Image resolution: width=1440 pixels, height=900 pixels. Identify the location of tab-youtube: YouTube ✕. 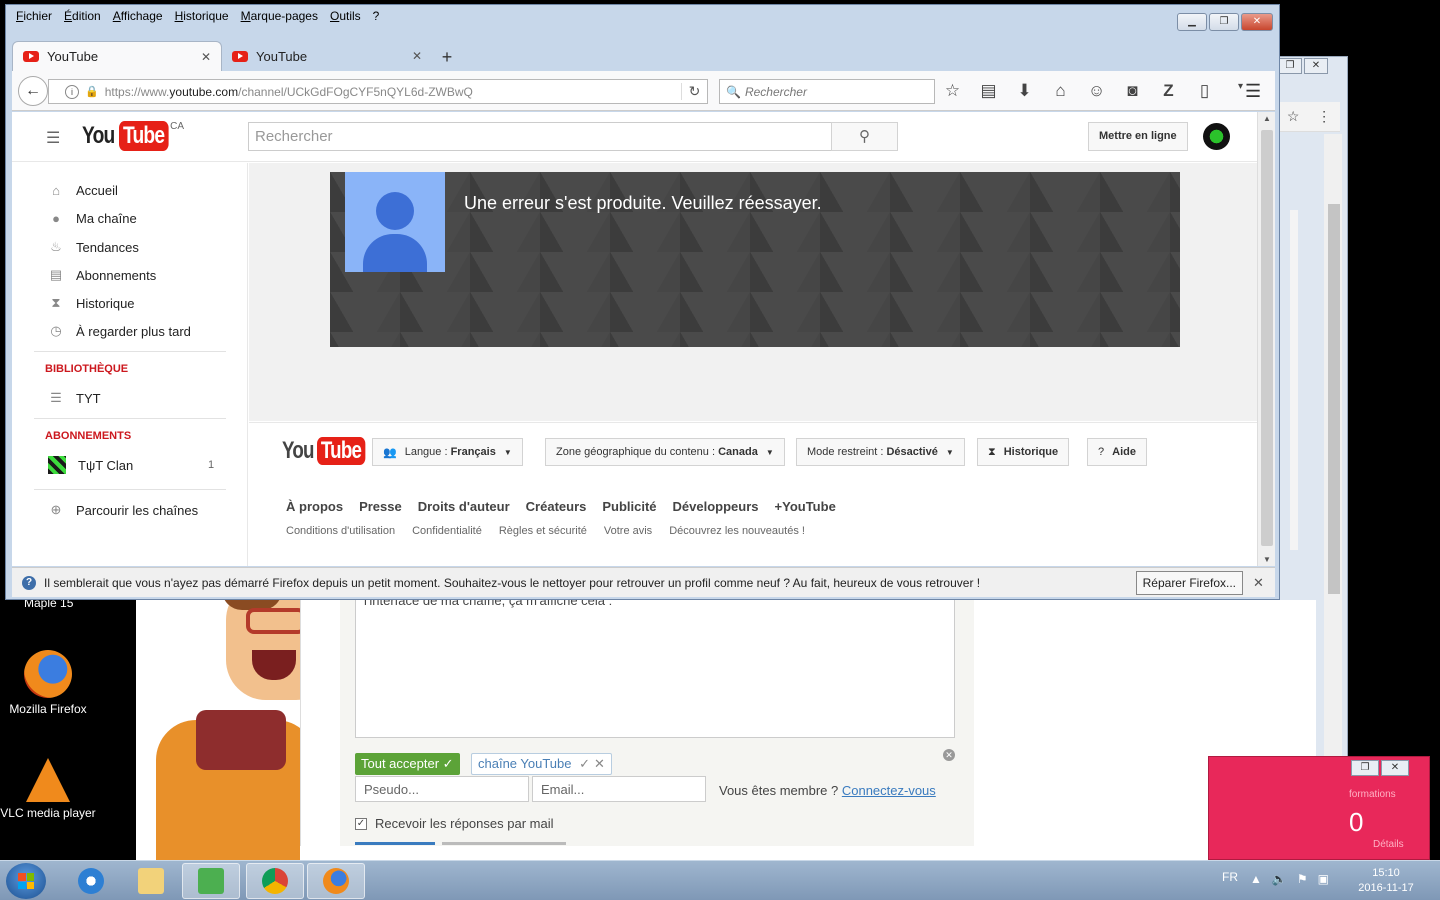
(327, 56).